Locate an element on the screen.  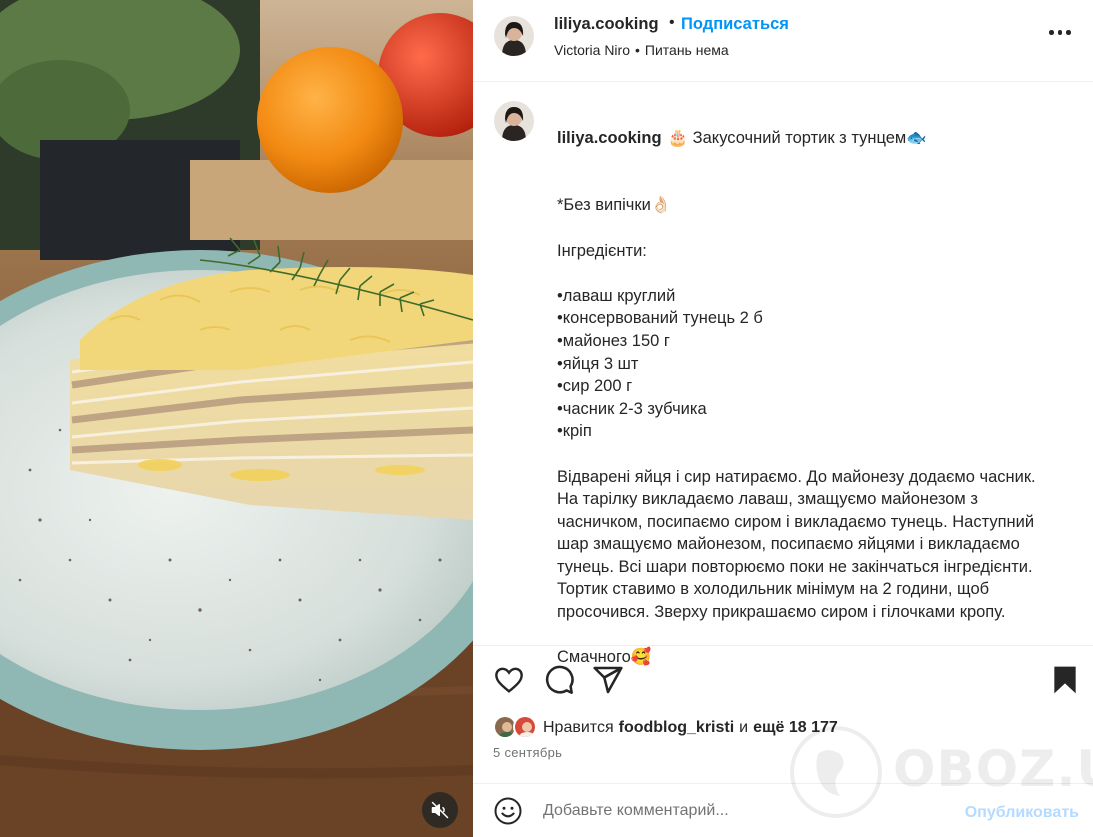
likes-prefix: Нравится is located at coordinates (578, 727).